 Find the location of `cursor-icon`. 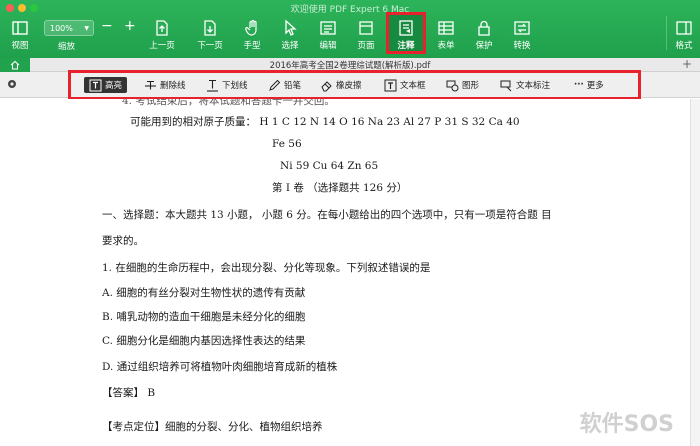

cursor-icon is located at coordinates (291, 27).